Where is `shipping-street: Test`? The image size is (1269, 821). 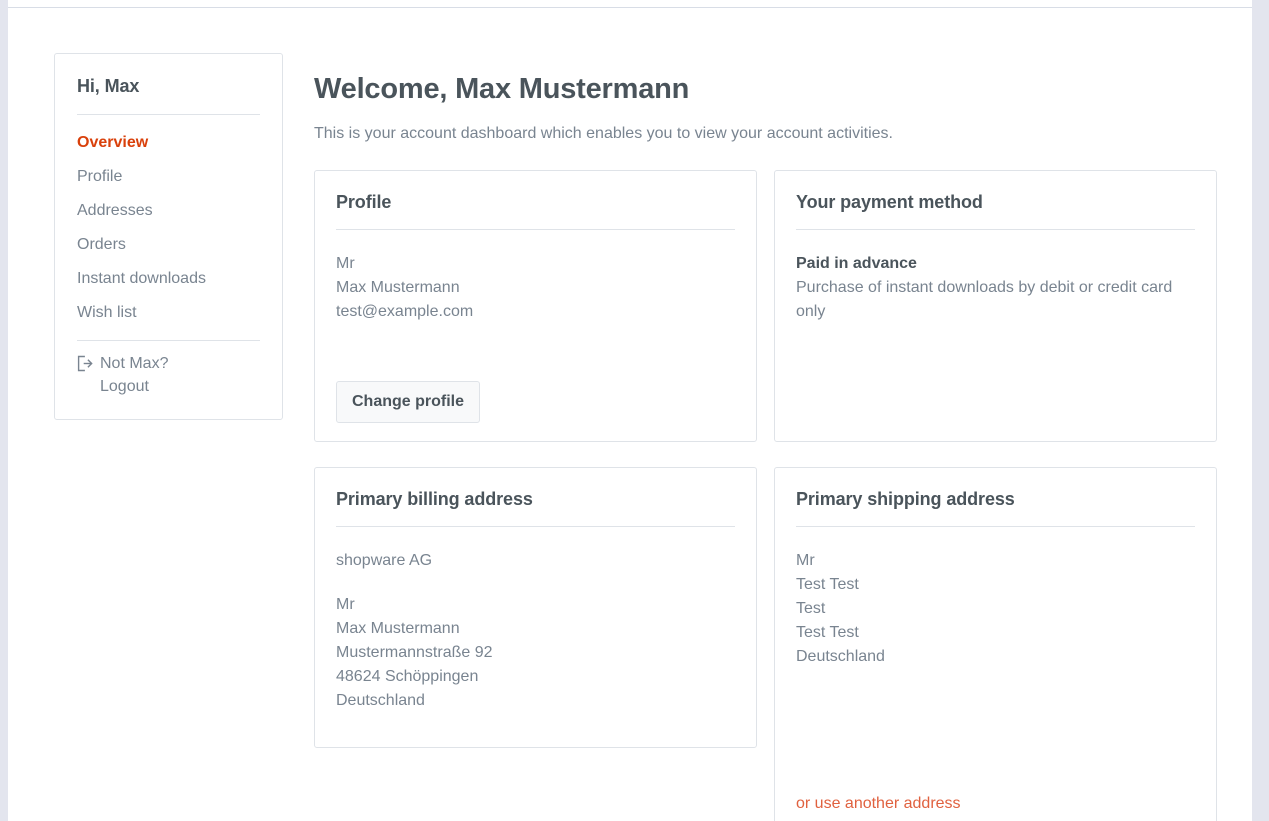
shipping-street: Test is located at coordinates (811, 608).